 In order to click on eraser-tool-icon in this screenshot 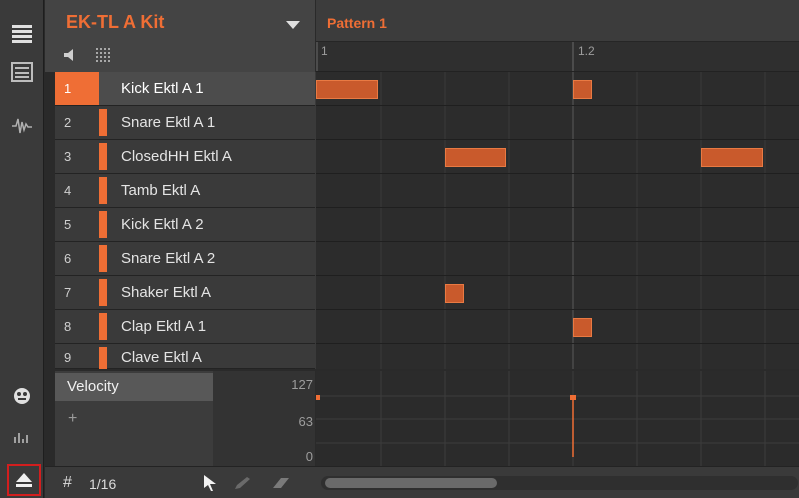, I will do `click(281, 483)`.